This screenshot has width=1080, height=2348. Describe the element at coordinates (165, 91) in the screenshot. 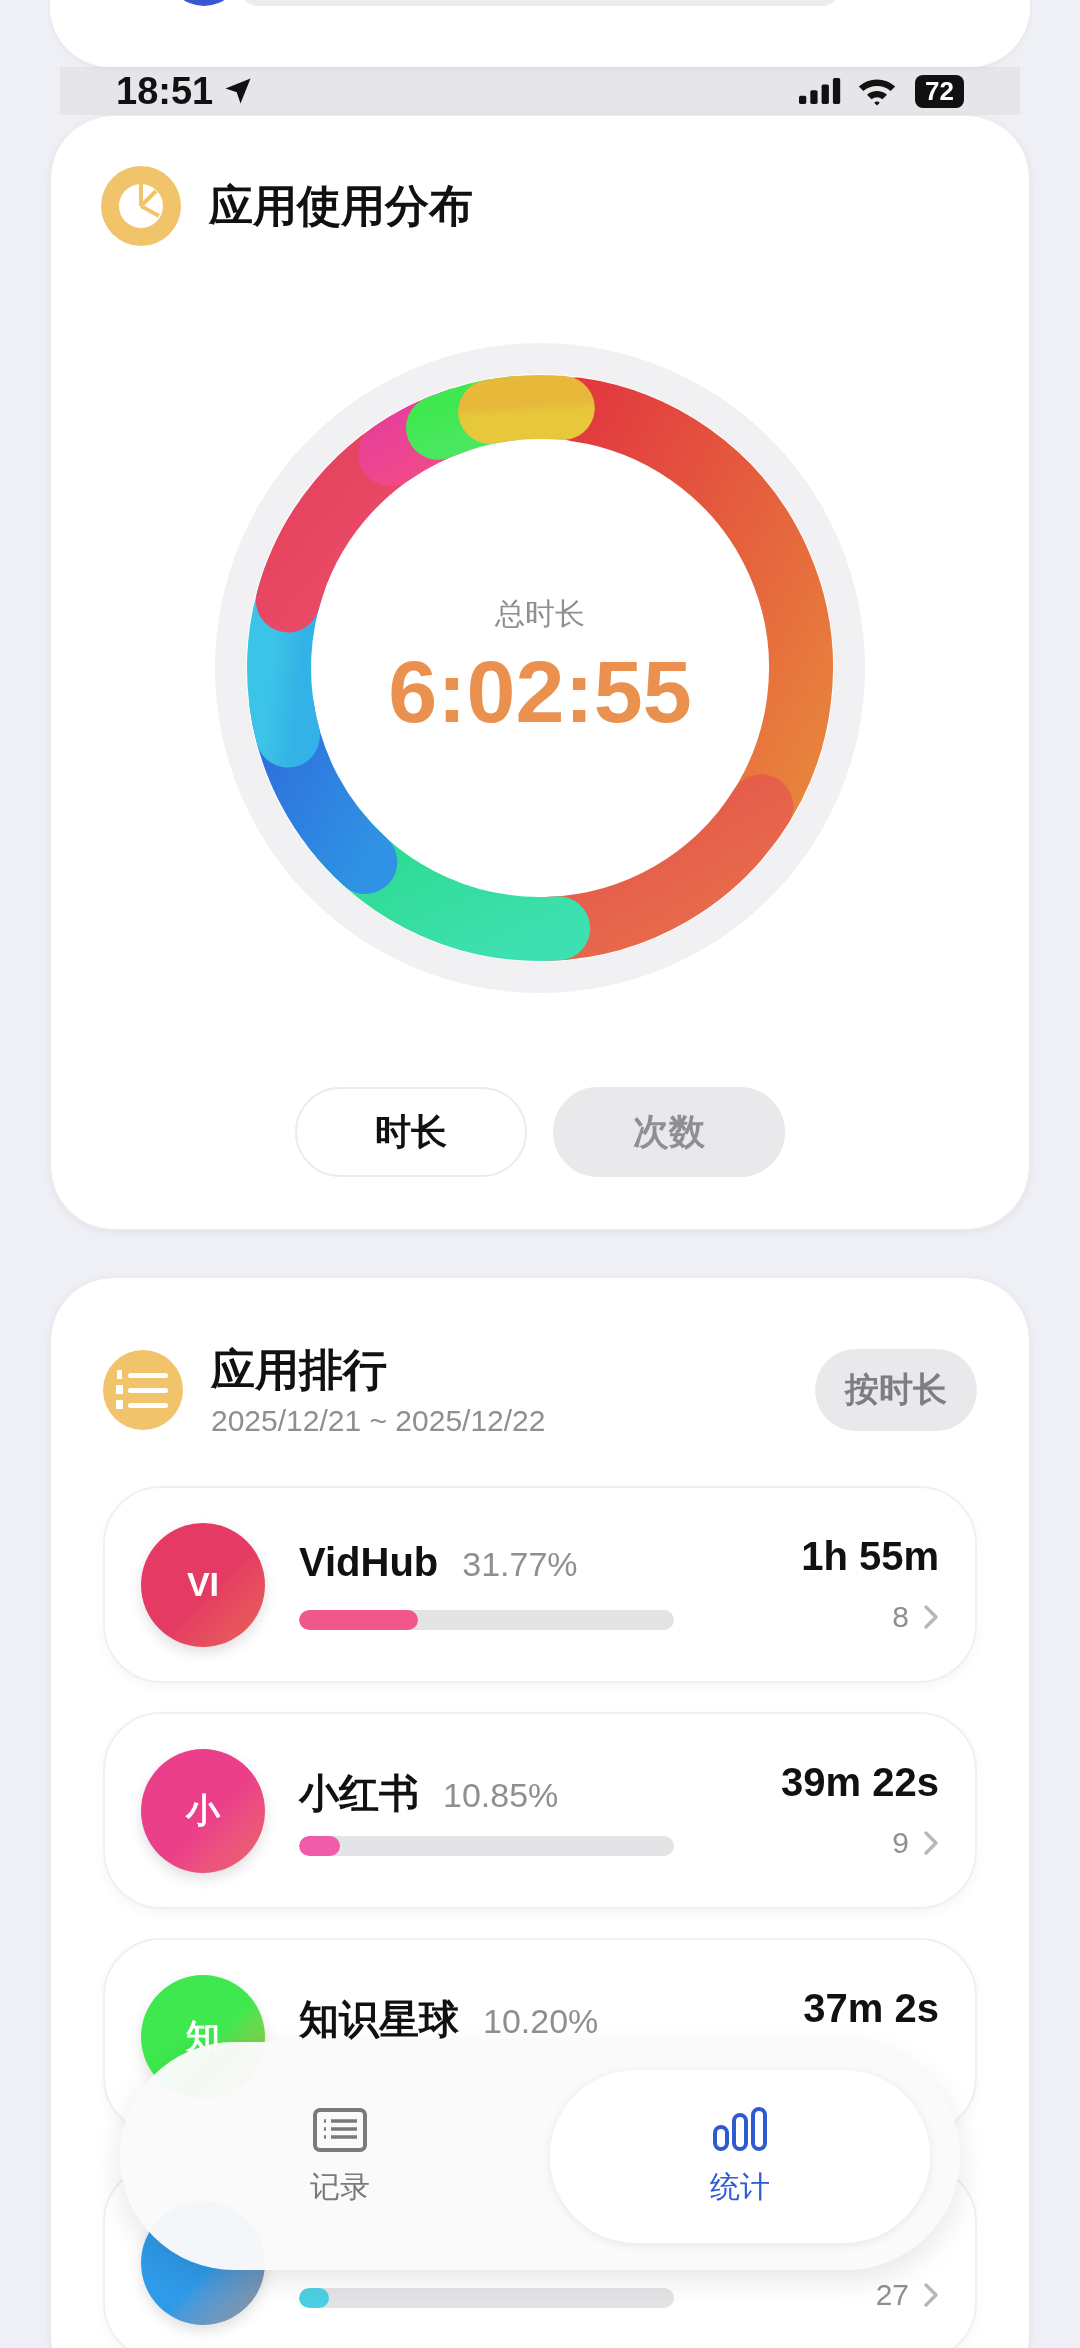

I see `status-time: 18:51` at that location.